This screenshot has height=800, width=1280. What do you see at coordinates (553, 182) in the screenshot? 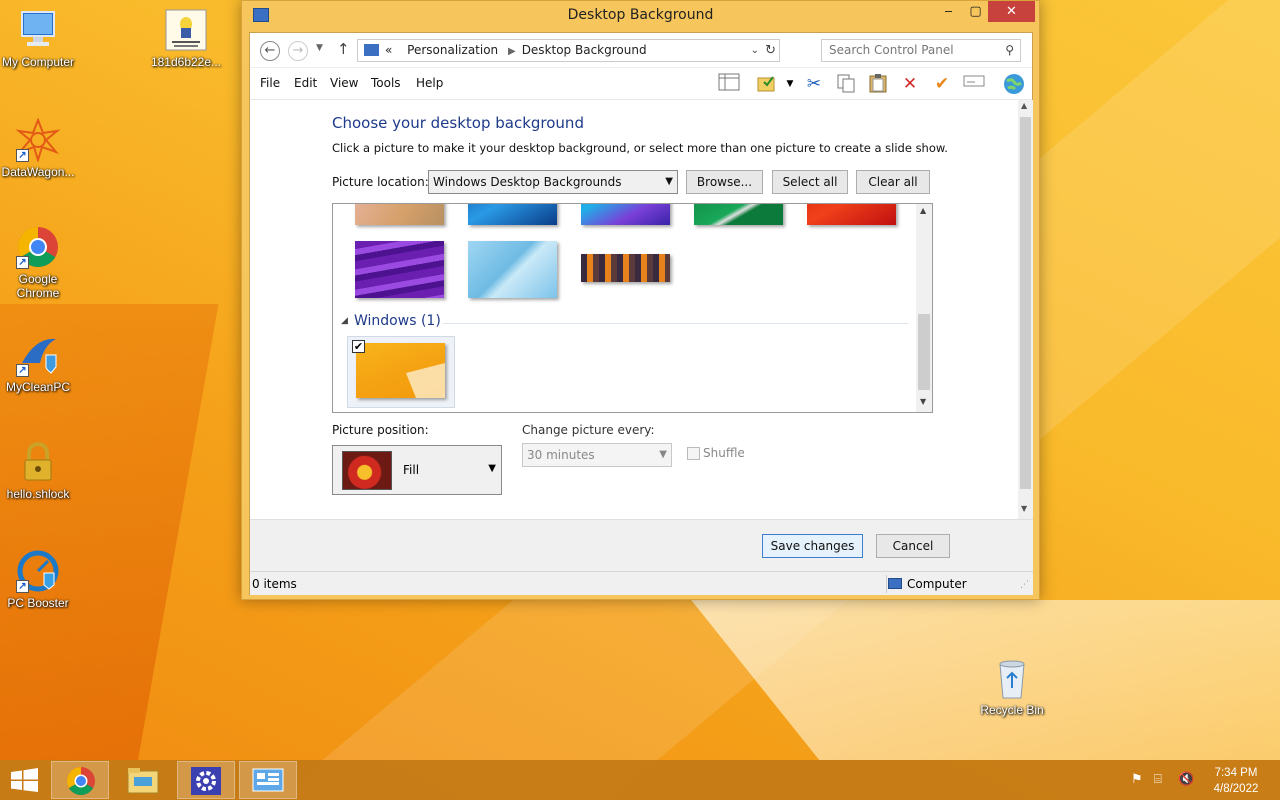
I see `picture-location-select: Windows Desktop Backgrounds ▼` at bounding box center [553, 182].